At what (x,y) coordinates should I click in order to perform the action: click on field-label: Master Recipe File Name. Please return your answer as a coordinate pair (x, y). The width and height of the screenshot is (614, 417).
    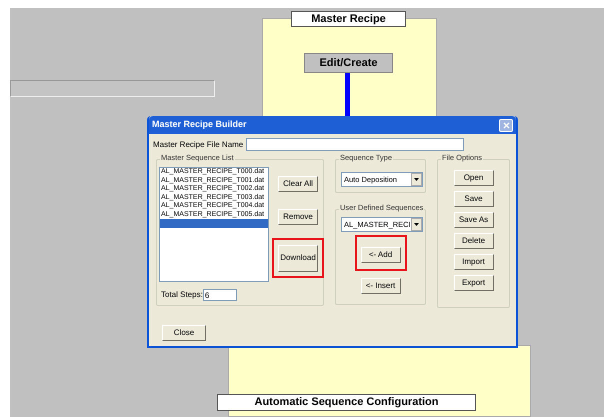
    Looking at the image, I should click on (198, 144).